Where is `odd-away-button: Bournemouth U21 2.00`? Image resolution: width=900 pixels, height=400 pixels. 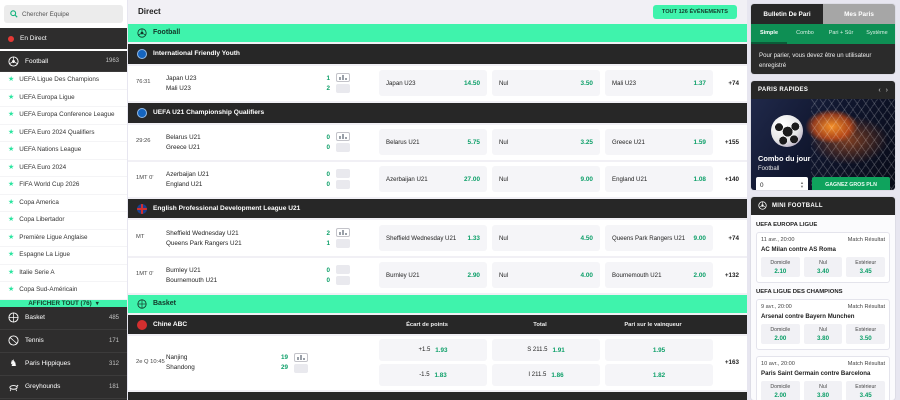 odd-away-button: Bournemouth U21 2.00 is located at coordinates (659, 275).